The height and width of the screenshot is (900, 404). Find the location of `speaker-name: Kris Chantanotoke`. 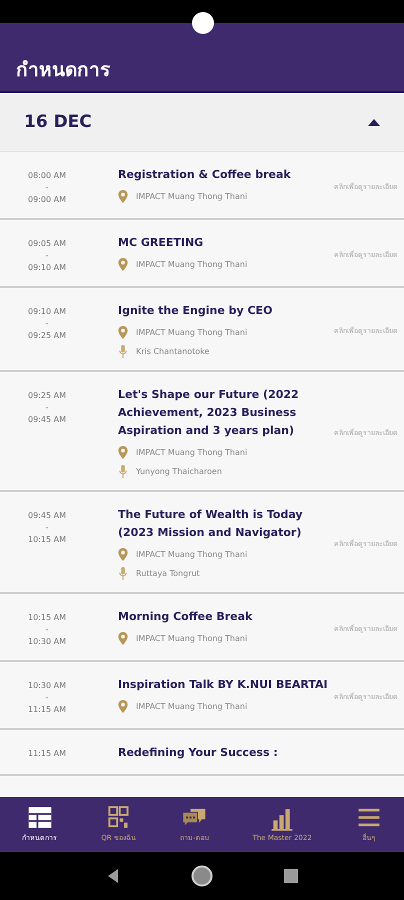

speaker-name: Kris Chantanotoke is located at coordinates (173, 351).